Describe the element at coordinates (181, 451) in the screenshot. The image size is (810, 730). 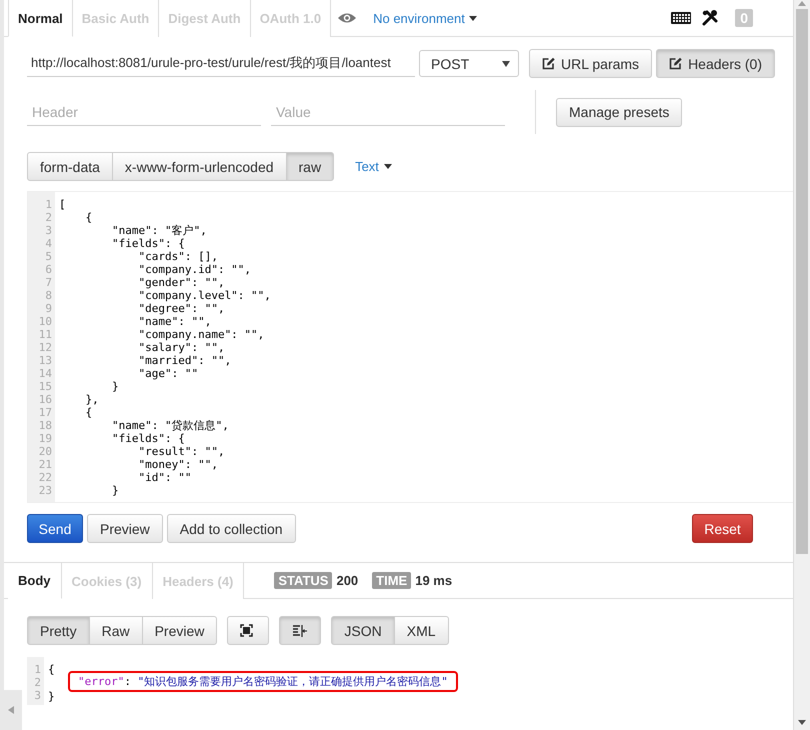
I see `code-line: "result": "",` at that location.